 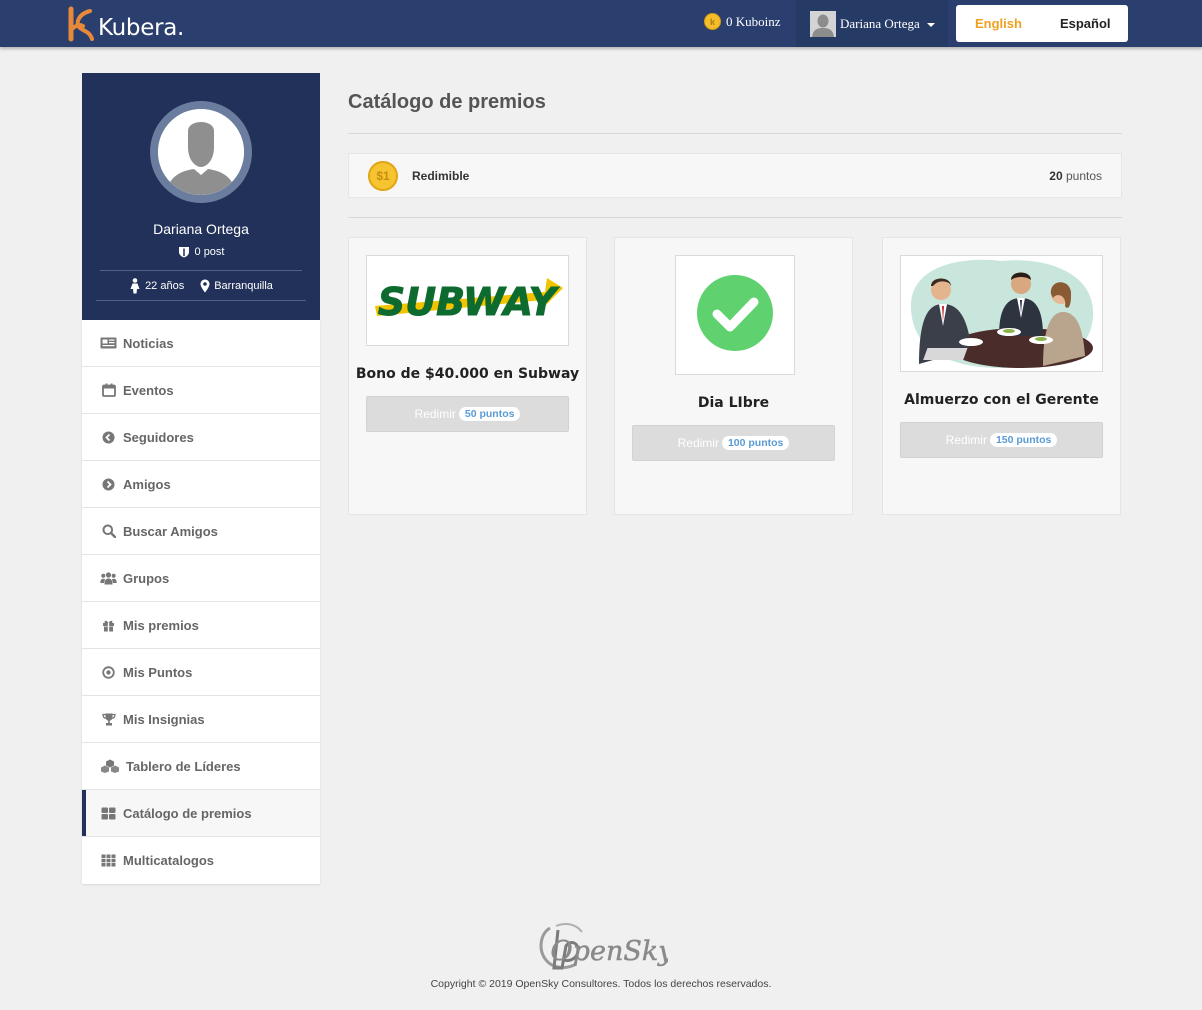 I want to click on sidebar-item-mis-premios: Mis premios, so click(x=201, y=625).